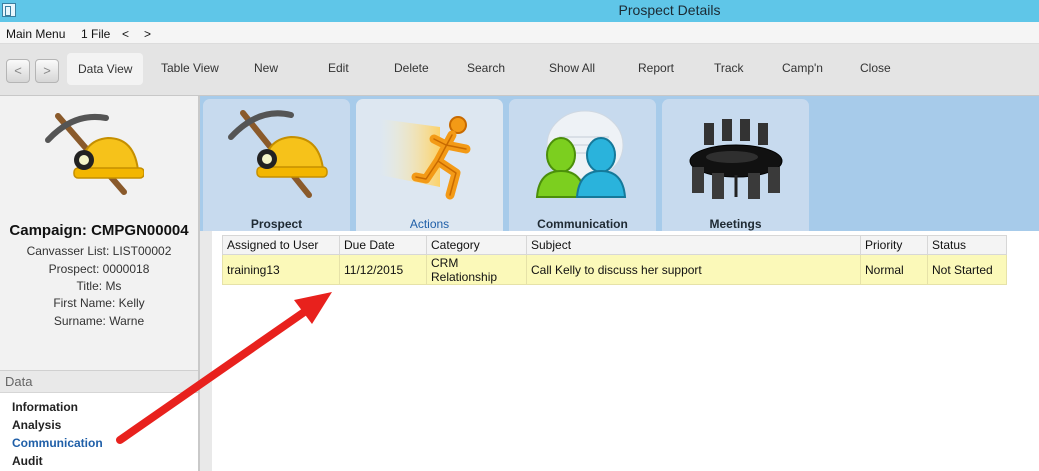 The image size is (1039, 471). I want to click on column-header-assigned-to-user: Assigned to User, so click(281, 245).